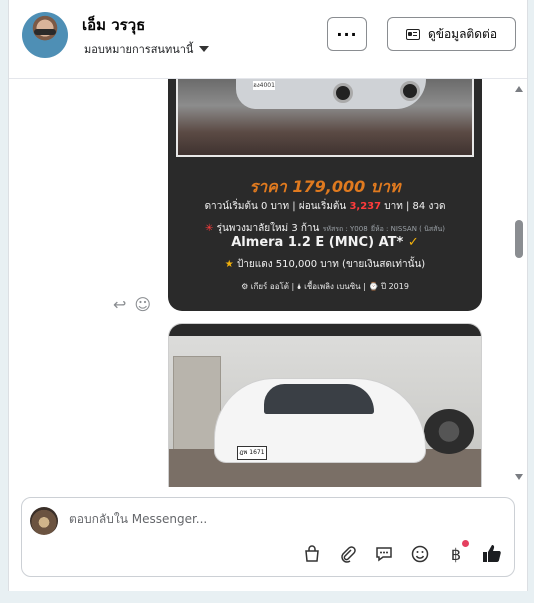 Image resolution: width=534 pixels, height=603 pixels. Describe the element at coordinates (132, 304) in the screenshot. I see `message-actions: ↩ ☺` at that location.